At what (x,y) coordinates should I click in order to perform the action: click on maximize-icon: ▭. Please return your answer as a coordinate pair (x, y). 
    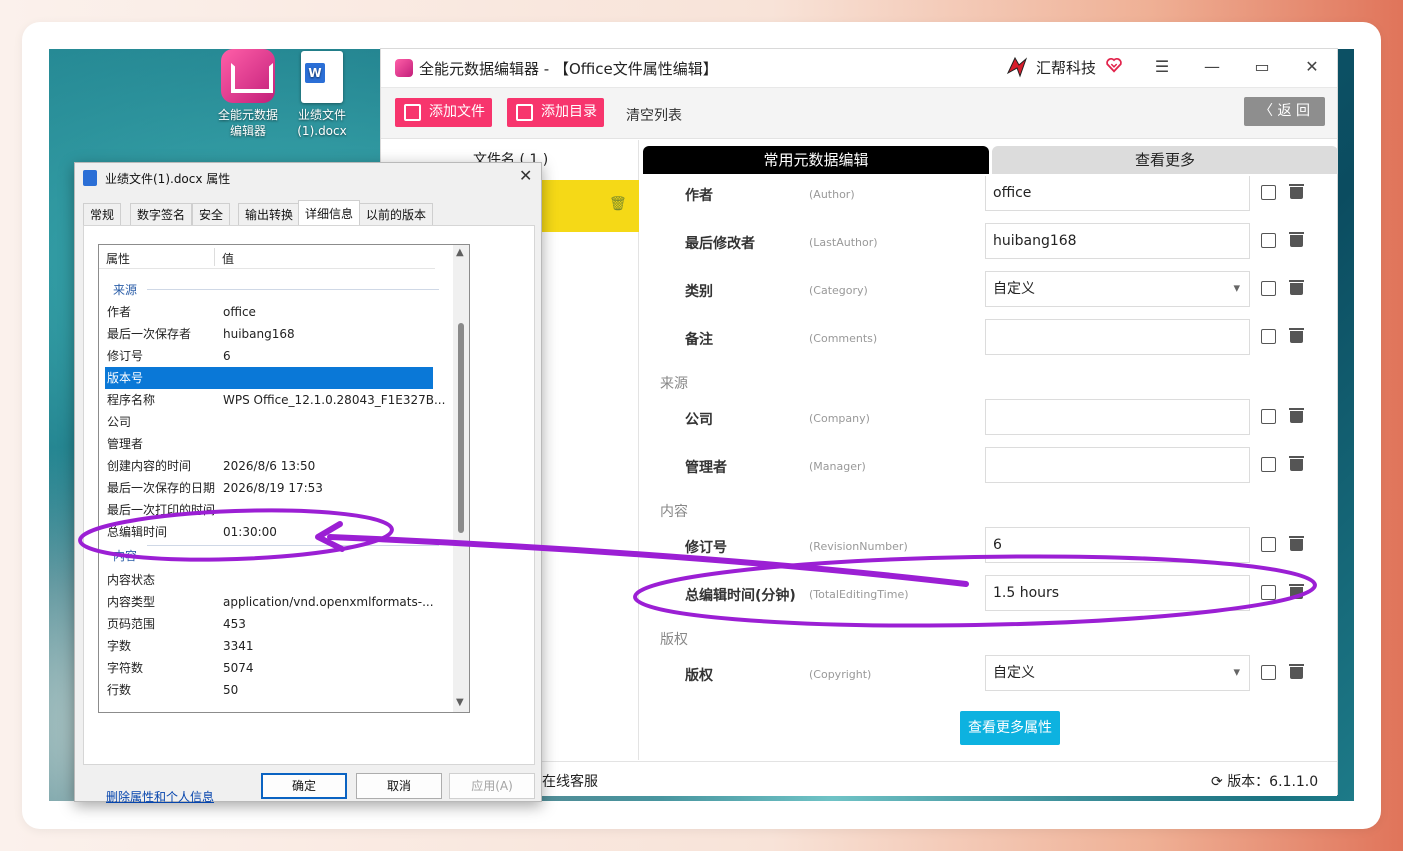
    Looking at the image, I should click on (1262, 67).